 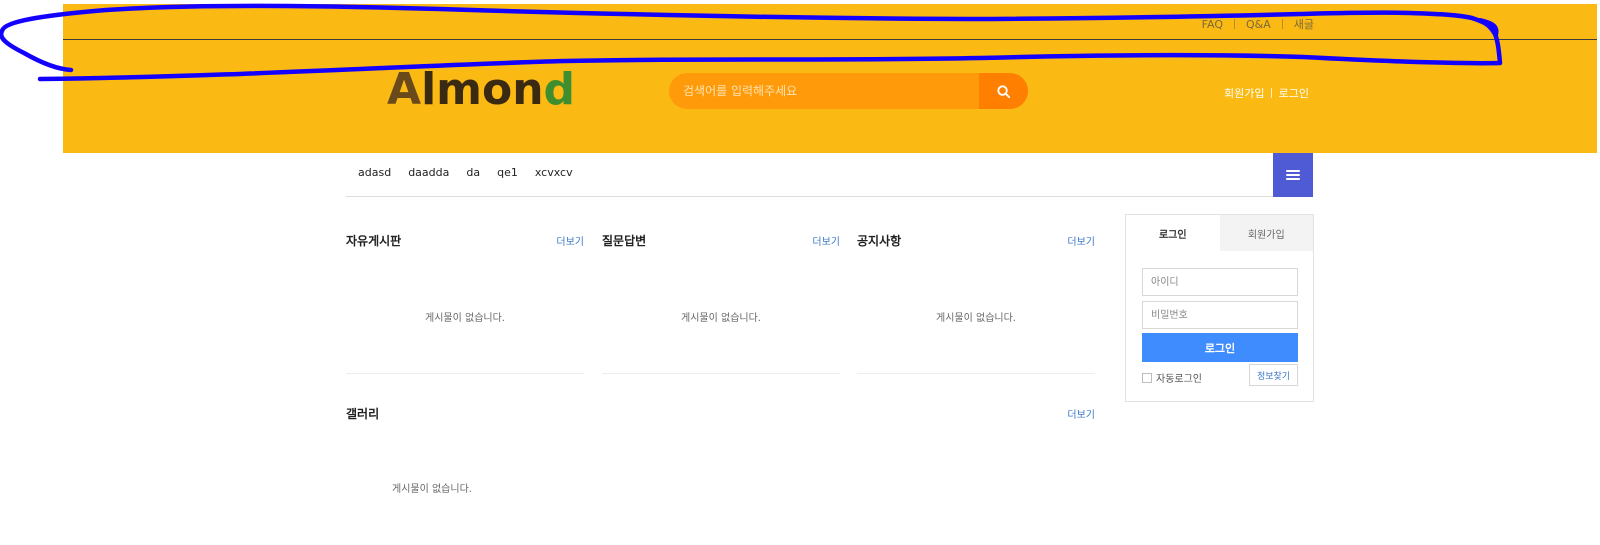 I want to click on gallery-board: 갤러리 더보기 게시물이 없습니다., so click(x=720, y=452).